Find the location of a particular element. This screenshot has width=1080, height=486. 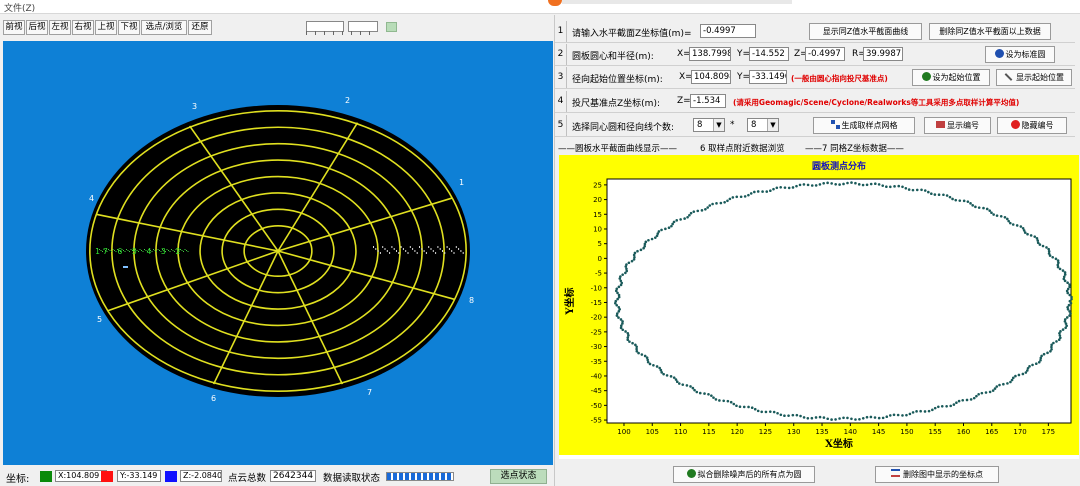

menu-file: 文件(Z) is located at coordinates (19, 7).